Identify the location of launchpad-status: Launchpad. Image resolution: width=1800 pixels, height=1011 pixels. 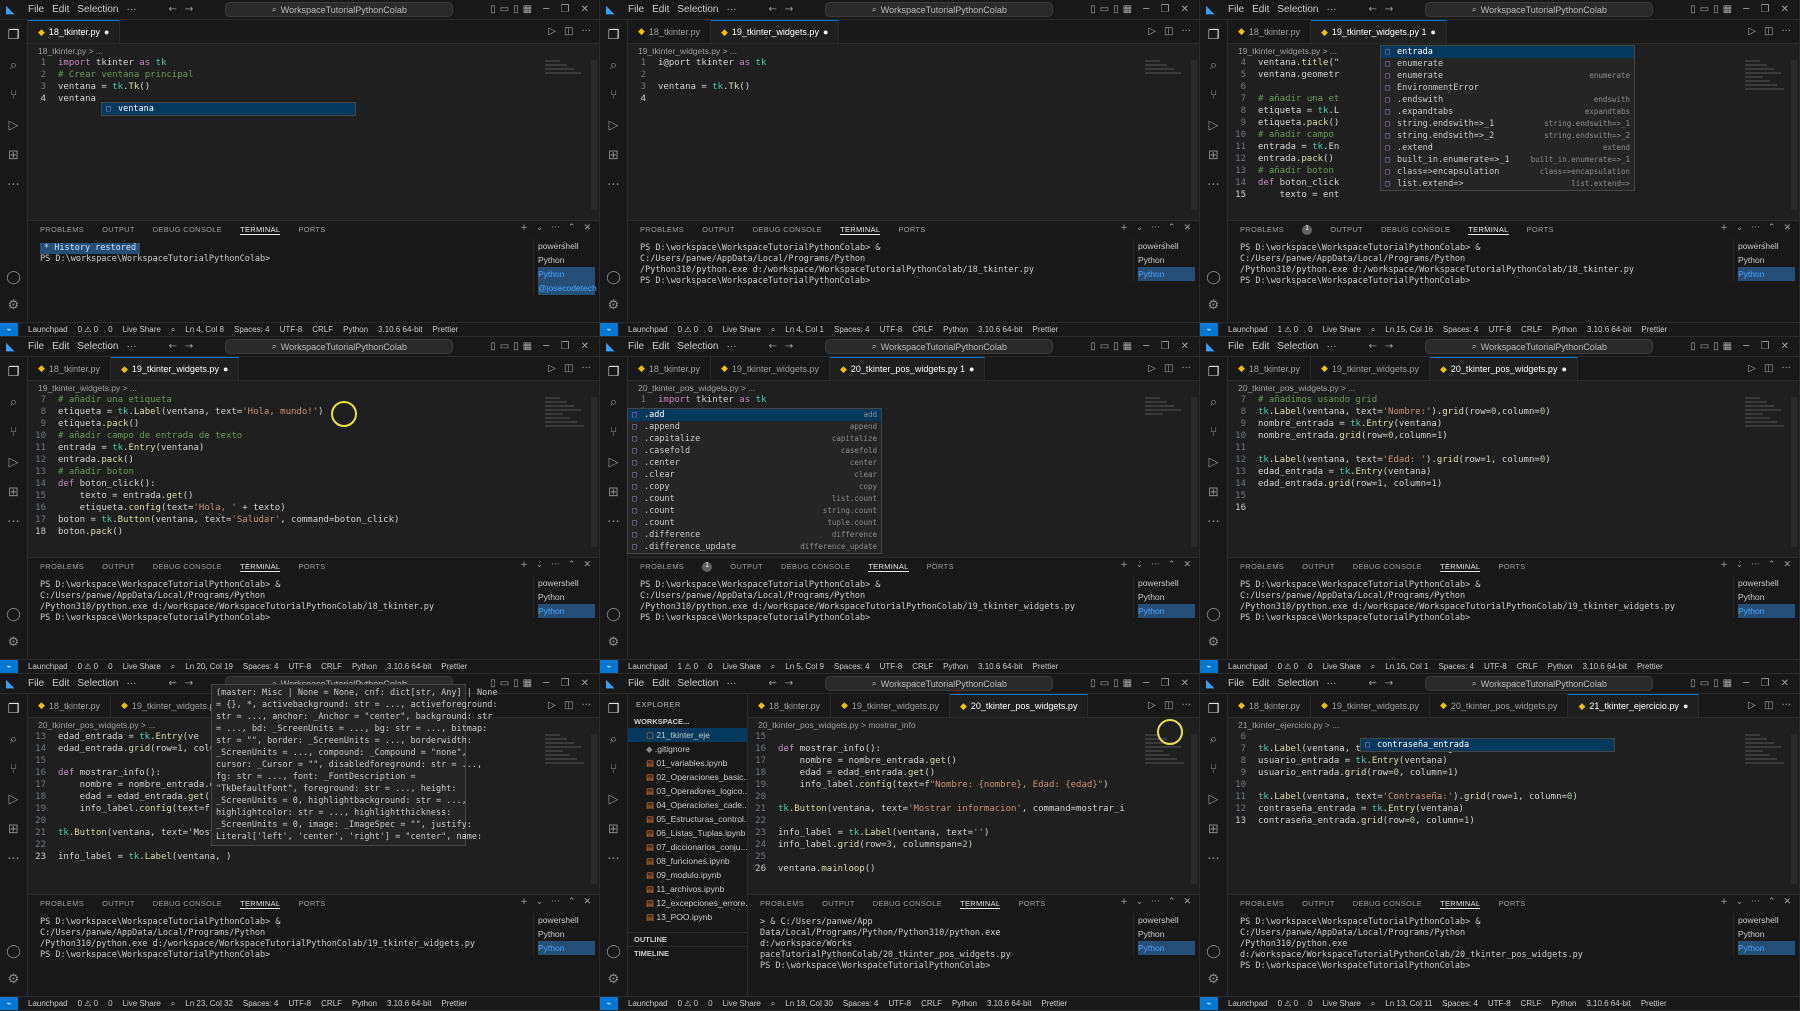
(648, 1003).